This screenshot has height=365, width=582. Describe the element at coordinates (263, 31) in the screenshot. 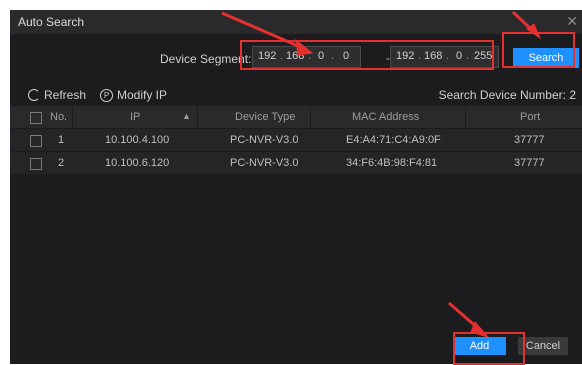

I see `arrow-to-ip-range` at that location.